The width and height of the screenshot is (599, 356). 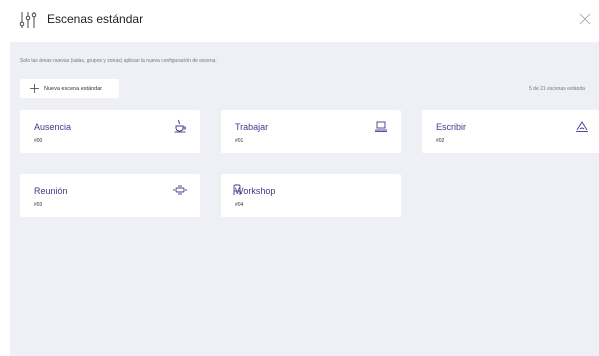 I want to click on coffee-cup-icon, so click(x=180, y=126).